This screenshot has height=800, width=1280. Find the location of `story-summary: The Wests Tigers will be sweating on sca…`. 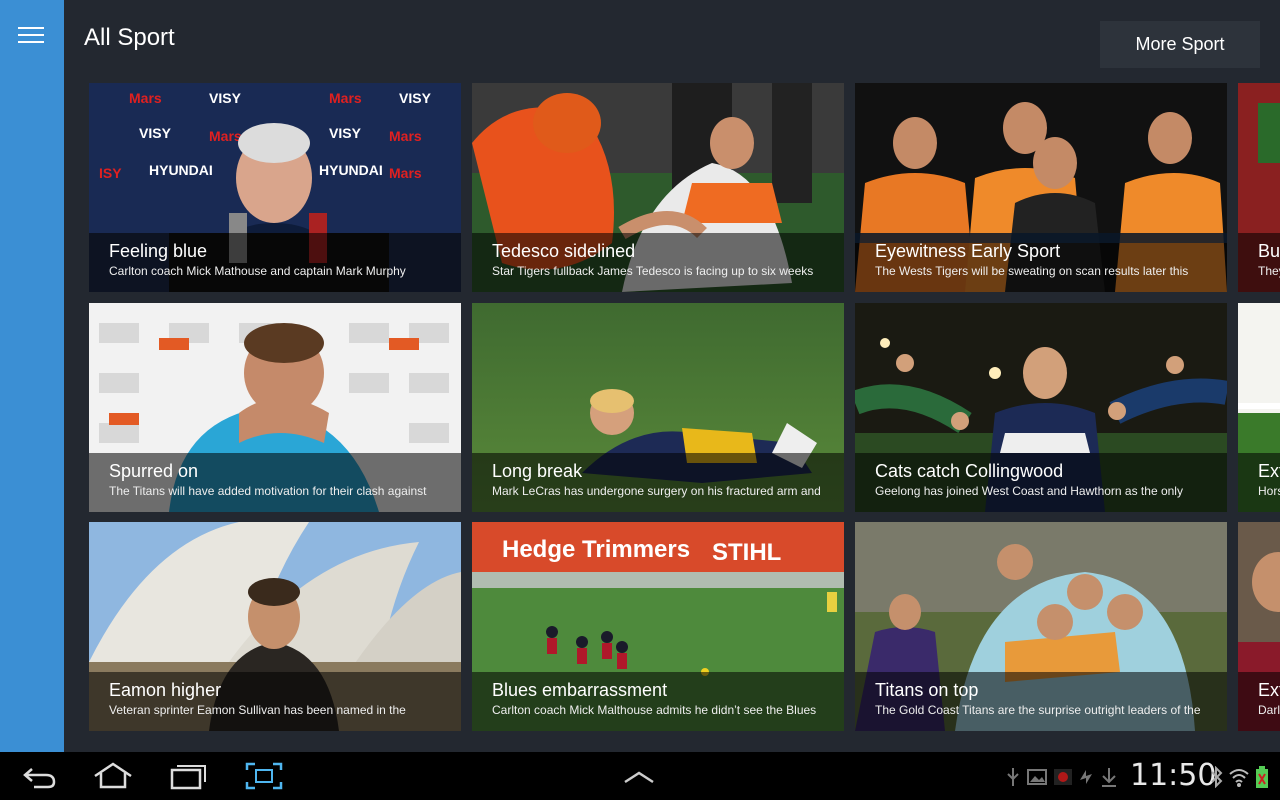

story-summary: The Wests Tigers will be sweating on sca… is located at coordinates (1032, 271).